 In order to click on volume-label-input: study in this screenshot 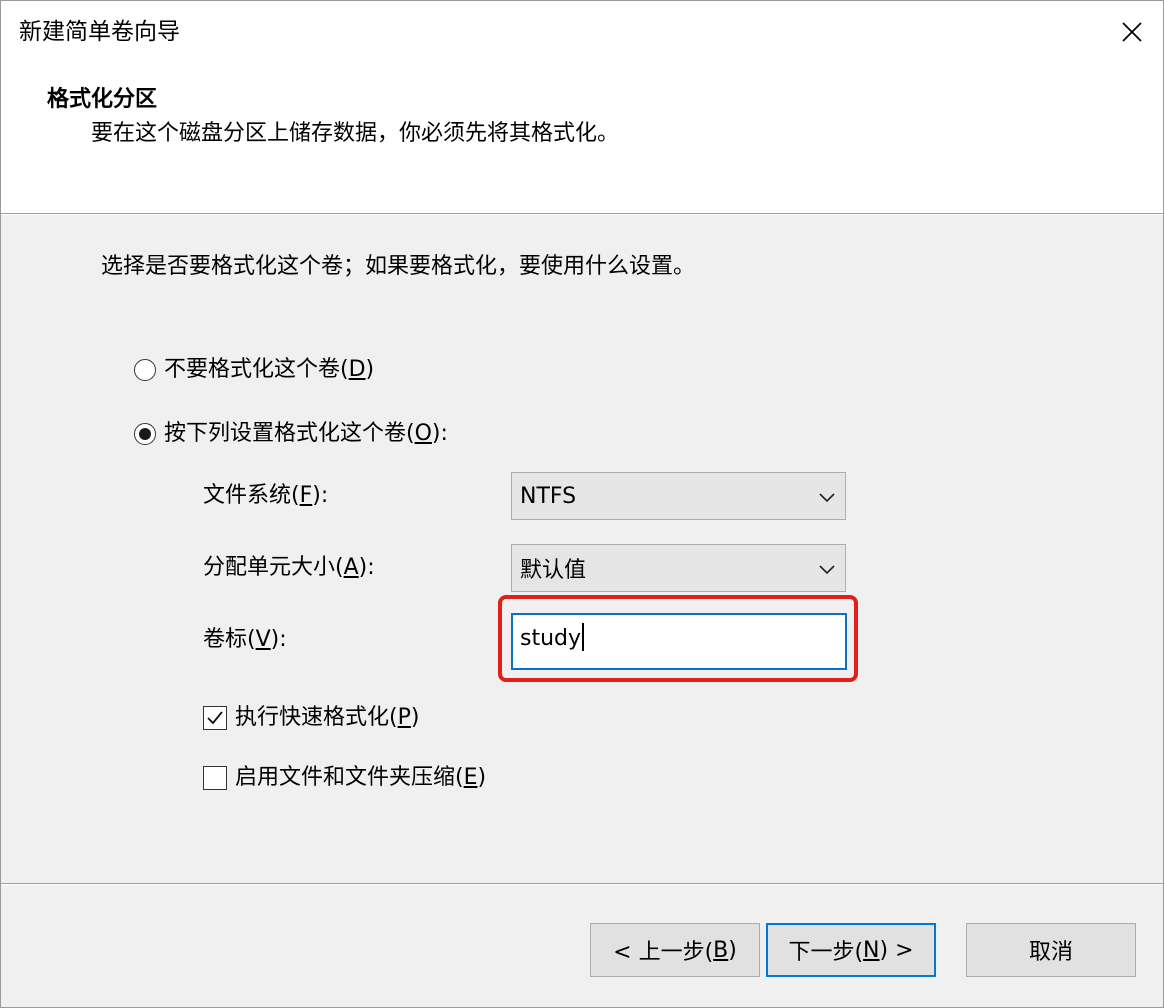, I will do `click(679, 641)`.